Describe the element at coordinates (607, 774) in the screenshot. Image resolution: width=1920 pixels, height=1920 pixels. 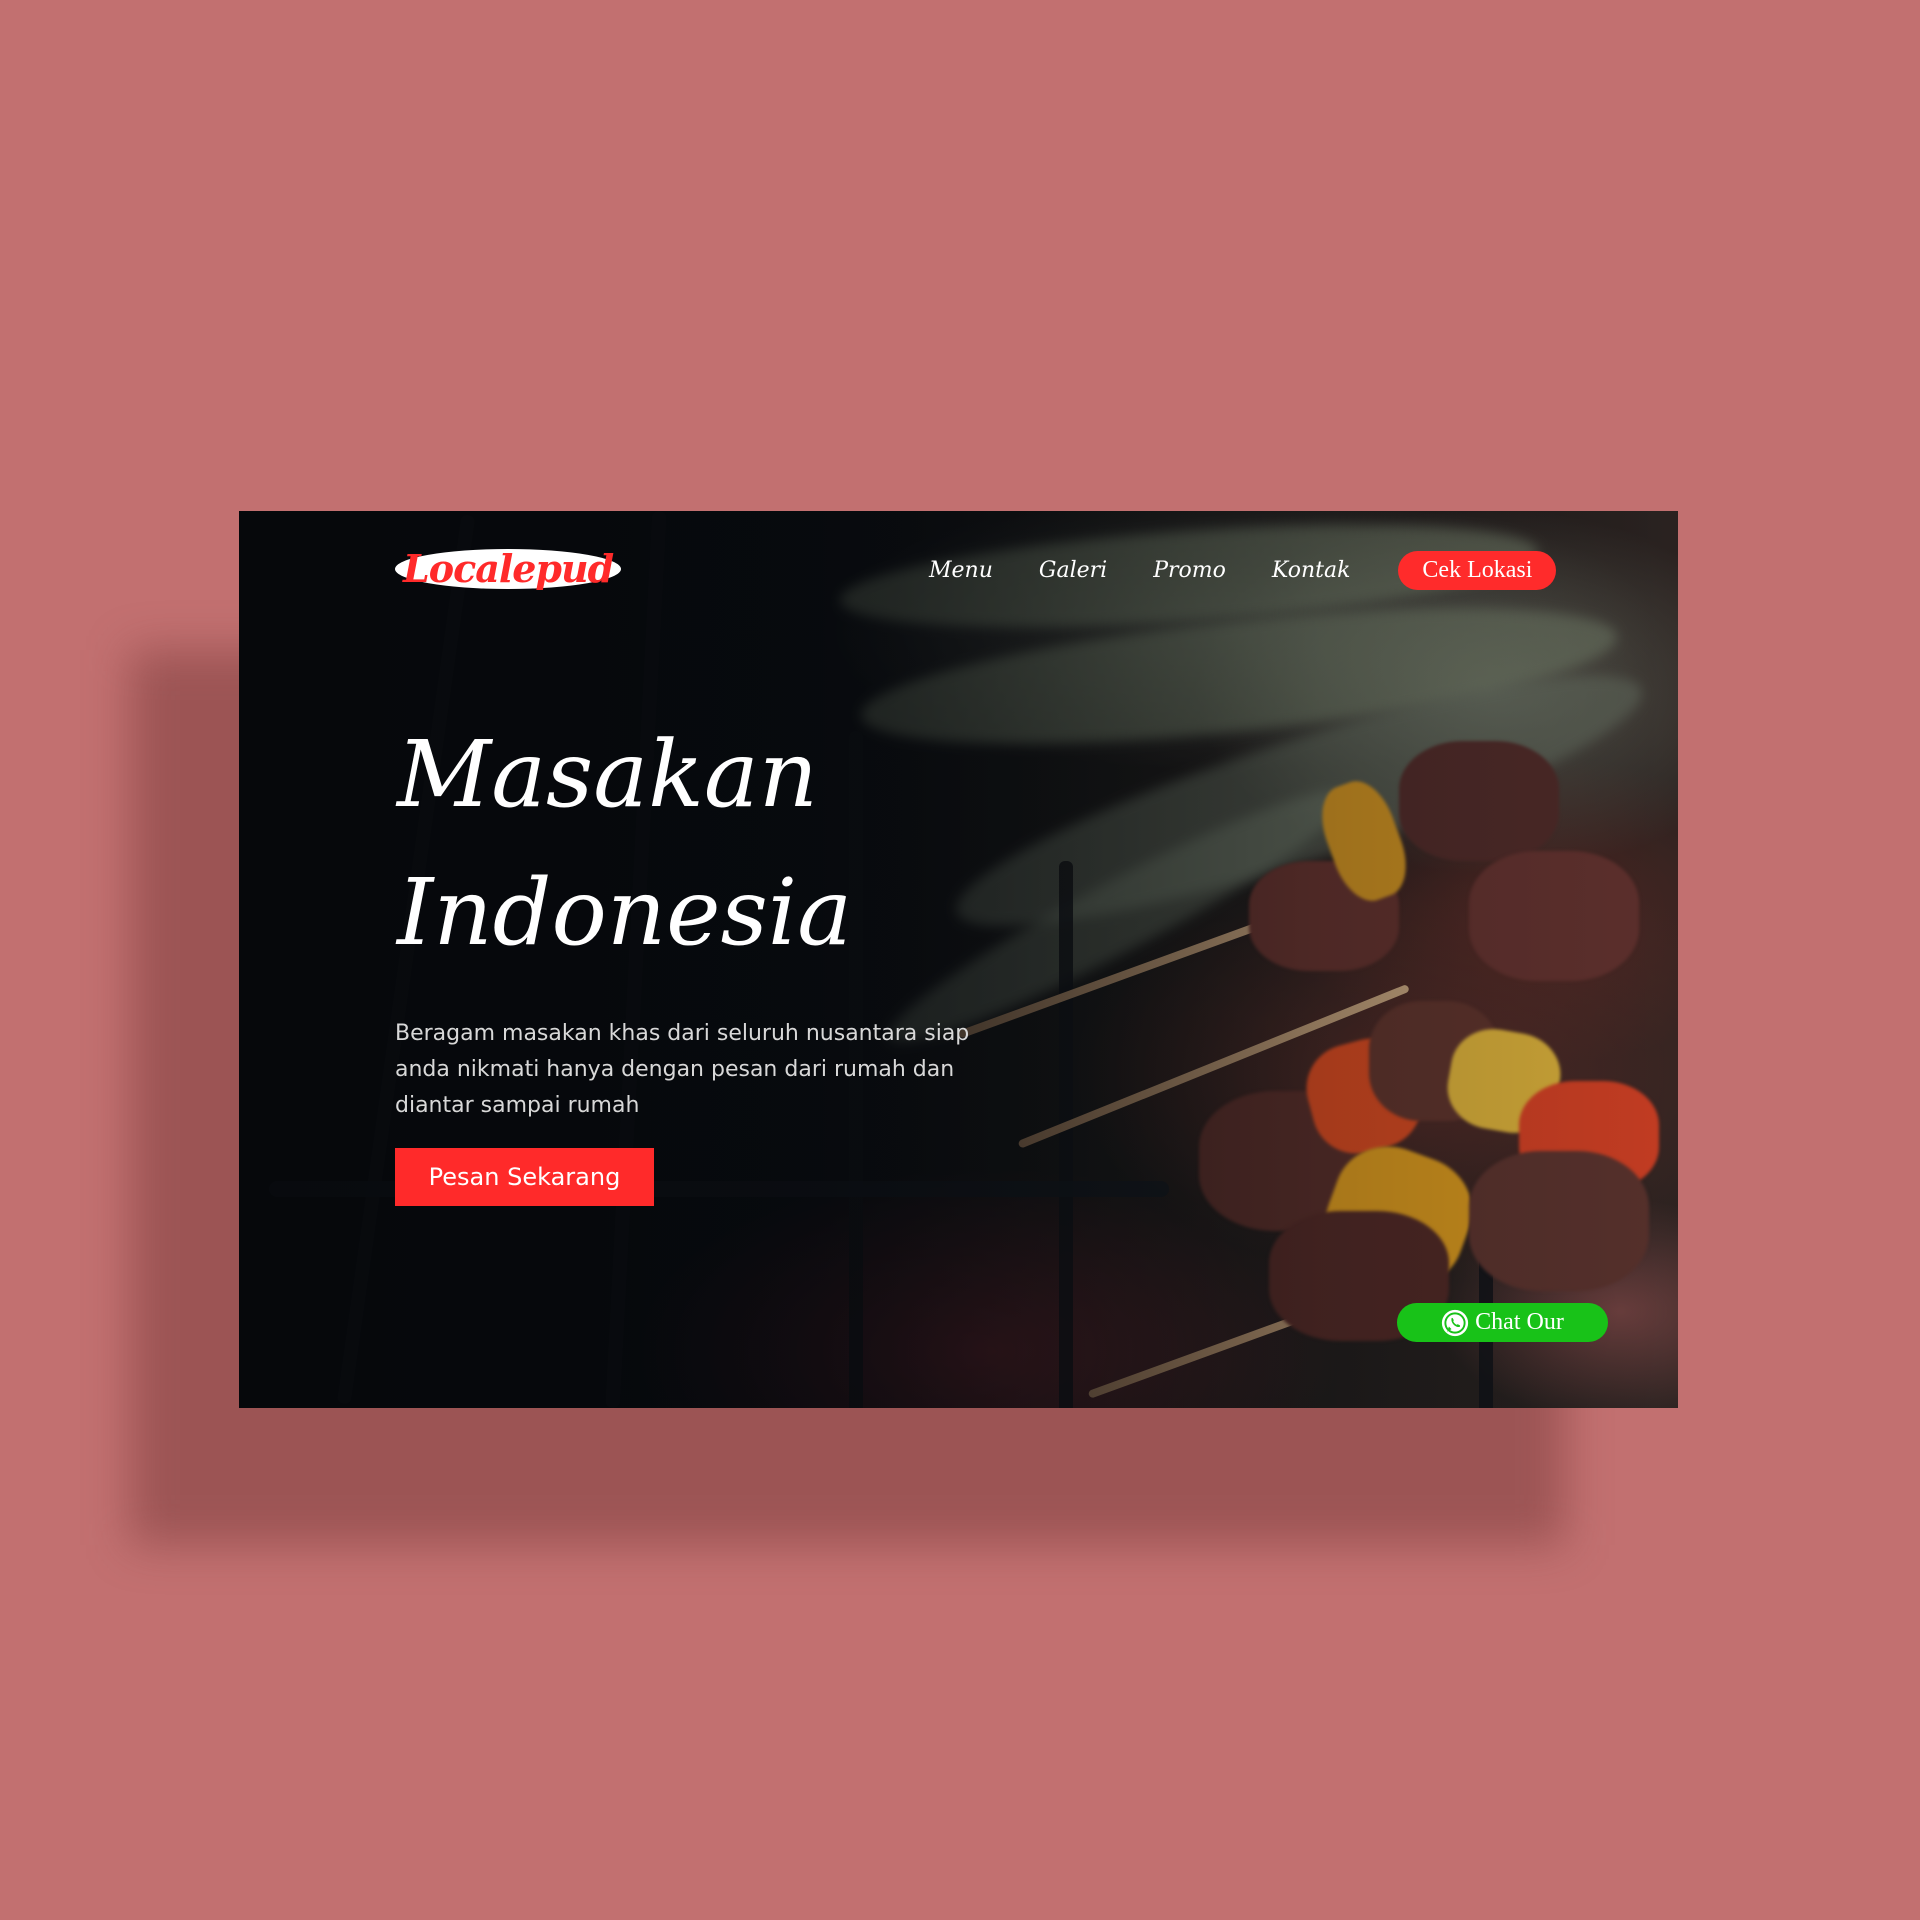
I see `hero-title-line1: Masakan` at that location.